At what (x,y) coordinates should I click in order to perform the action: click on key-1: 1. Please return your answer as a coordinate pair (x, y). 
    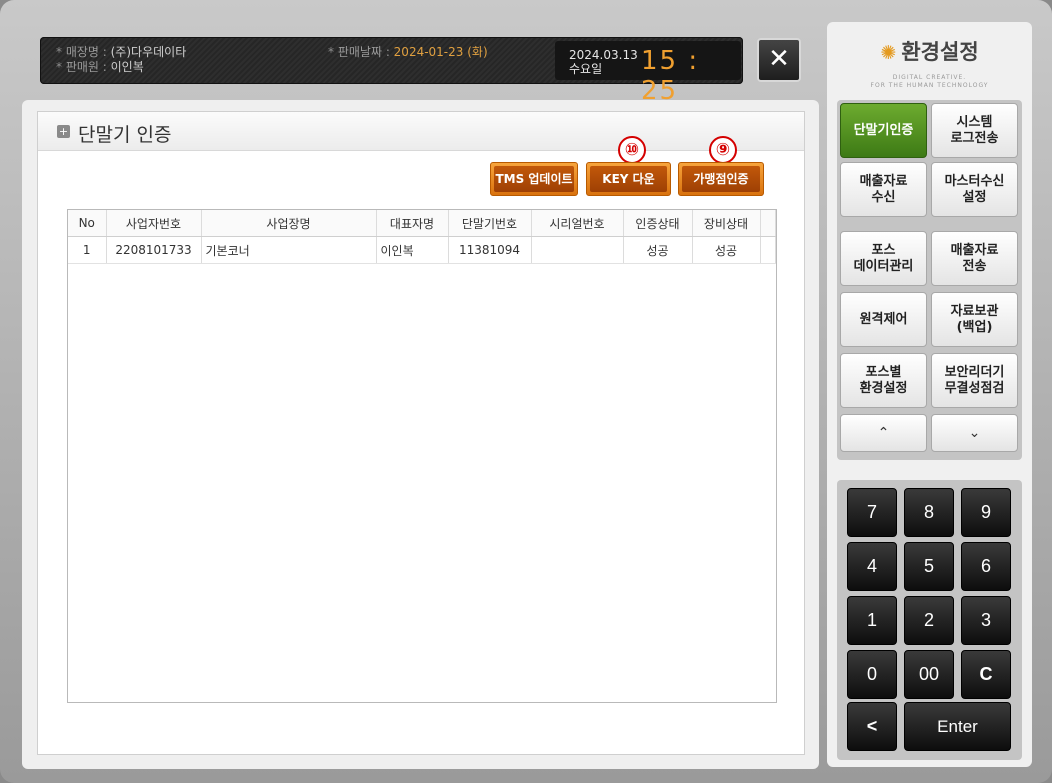
    Looking at the image, I should click on (872, 620).